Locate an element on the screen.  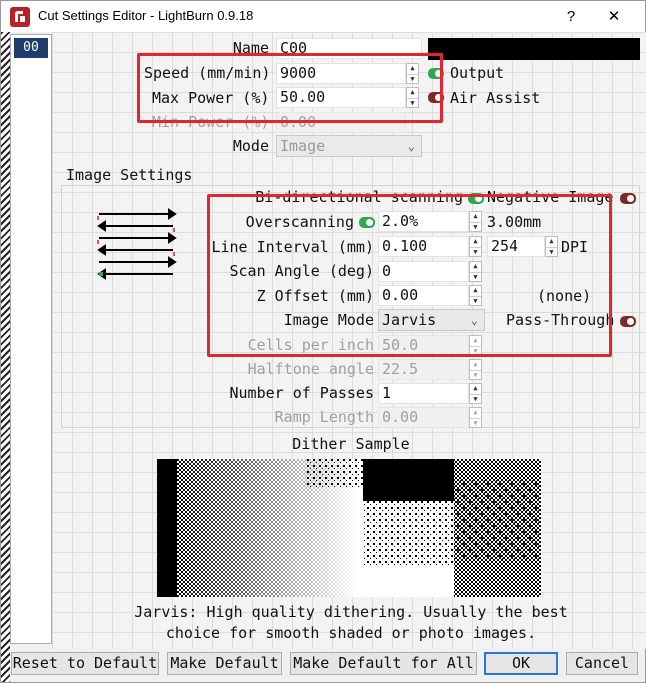
ok-button: OK is located at coordinates (521, 663).